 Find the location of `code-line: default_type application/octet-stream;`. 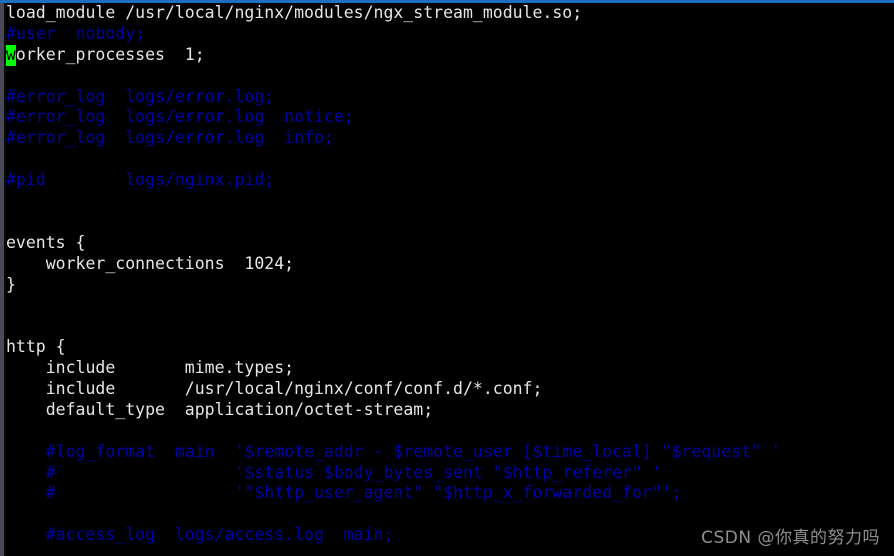

code-line: default_type application/octet-stream; is located at coordinates (220, 409).